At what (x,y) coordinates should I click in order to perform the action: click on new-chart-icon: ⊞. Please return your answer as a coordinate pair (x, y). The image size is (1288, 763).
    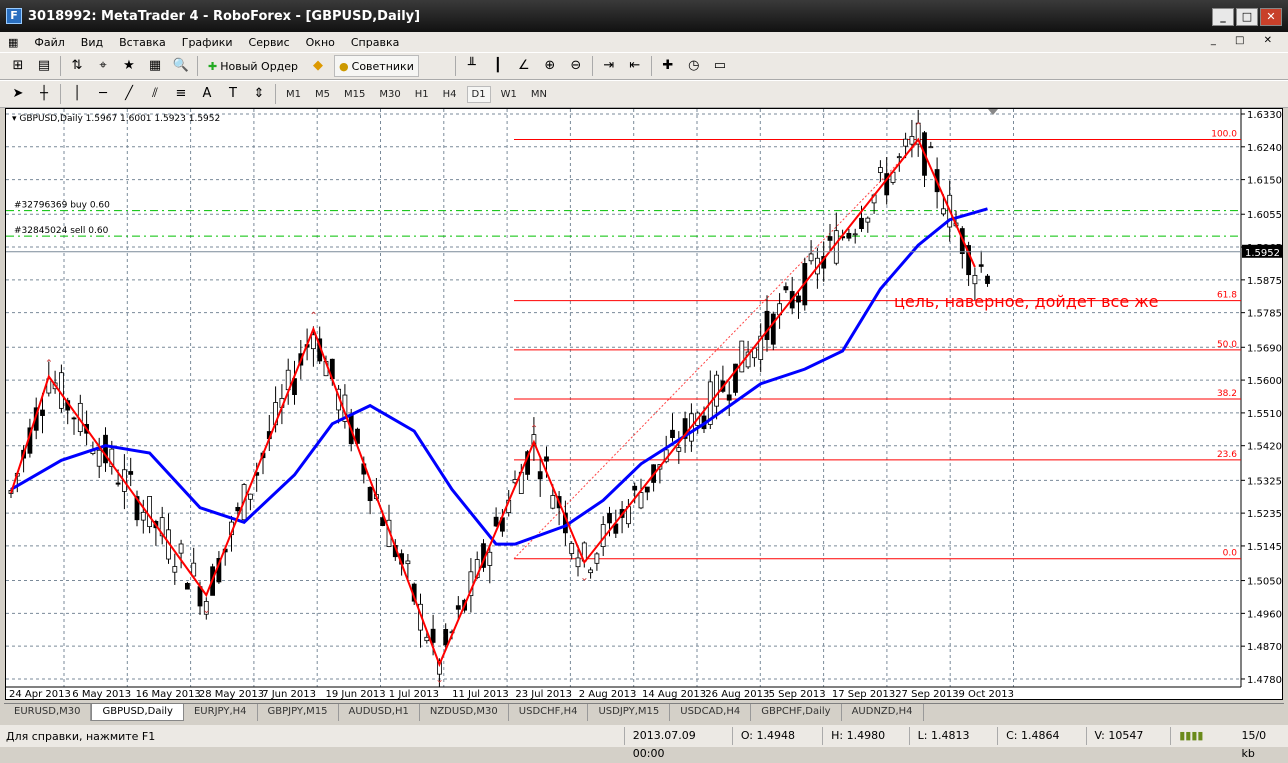
    Looking at the image, I should click on (18, 66).